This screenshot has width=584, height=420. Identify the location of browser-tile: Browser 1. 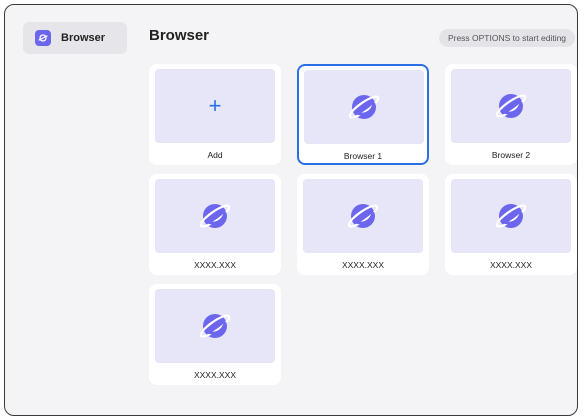
(363, 114).